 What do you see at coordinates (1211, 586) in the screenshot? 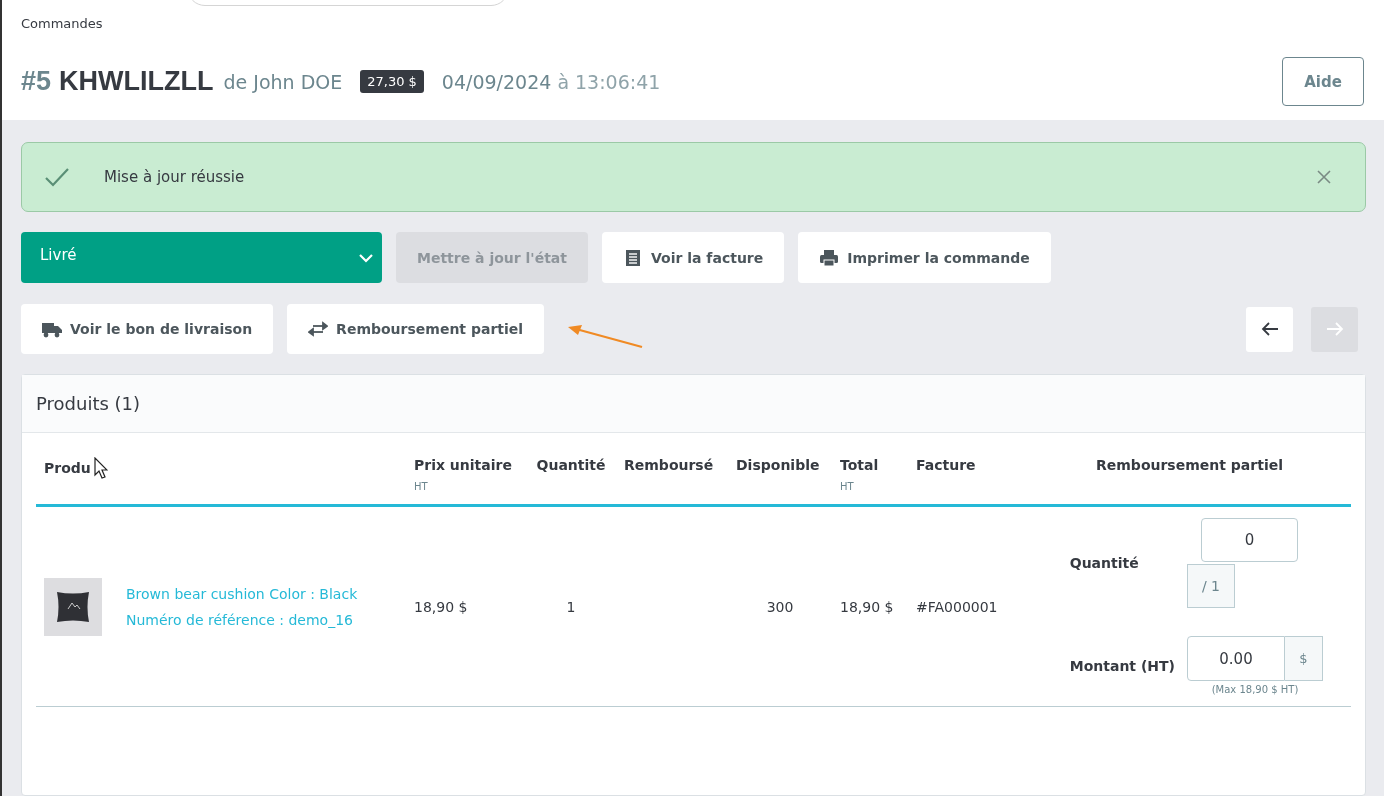
I see `quantity-max: / 1` at bounding box center [1211, 586].